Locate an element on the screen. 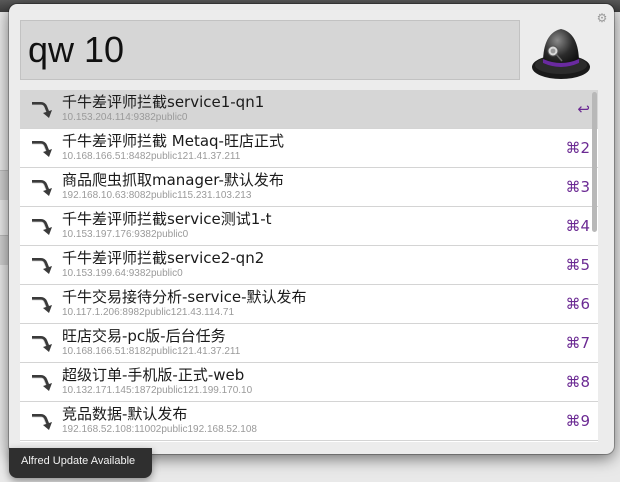 Image resolution: width=620 pixels, height=482 pixels. result-title: 商品爬虫抓取manager-默认发布 is located at coordinates (173, 180).